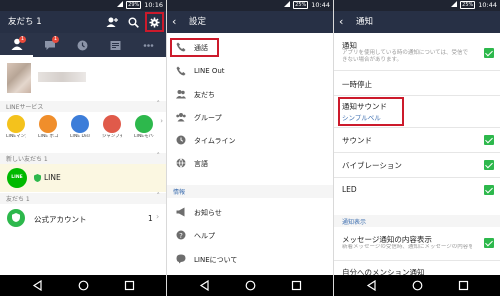 This screenshot has height=296, width=500. I want to click on service-item-disney: LINE Disne, so click(80, 127).